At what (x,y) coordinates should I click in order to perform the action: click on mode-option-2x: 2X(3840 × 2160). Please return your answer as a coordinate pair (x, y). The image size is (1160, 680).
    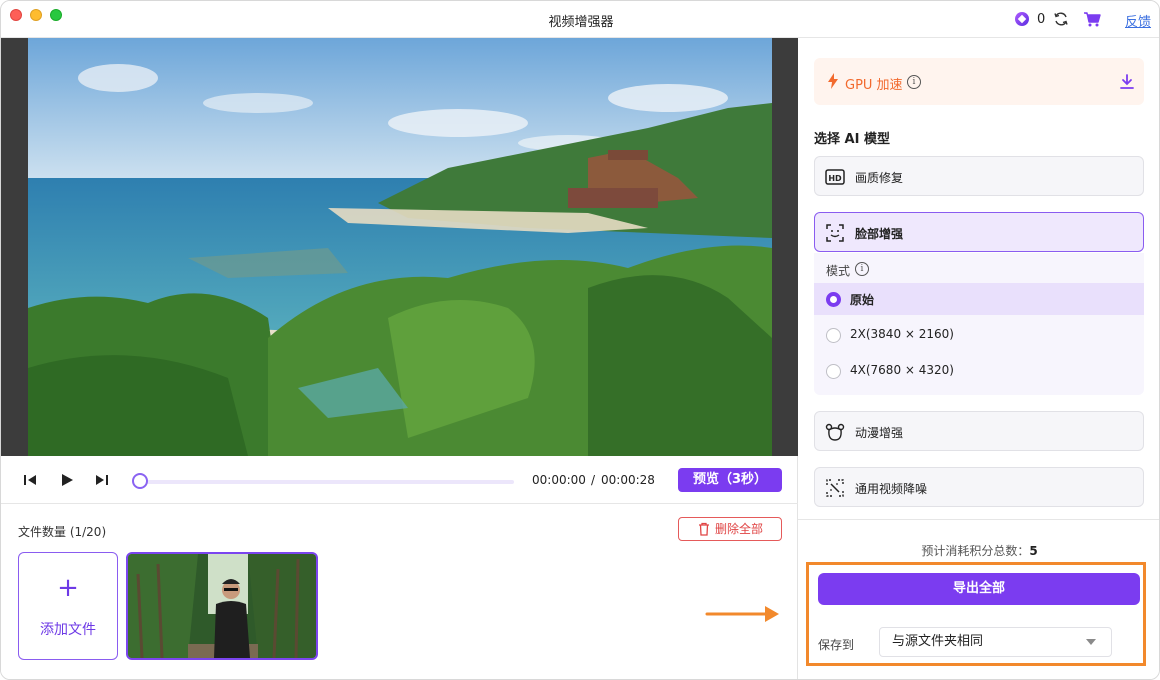
    Looking at the image, I should click on (979, 335).